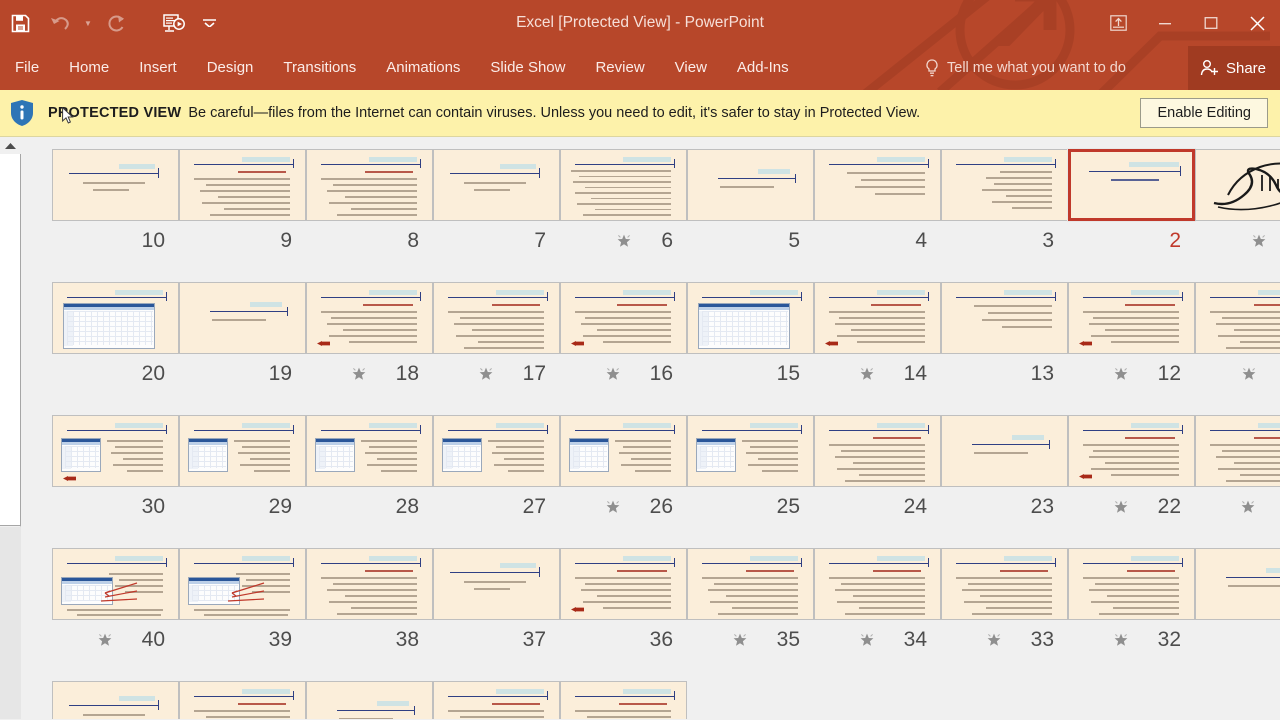  Describe the element at coordinates (89, 68) in the screenshot. I see `tab-home: Home` at that location.